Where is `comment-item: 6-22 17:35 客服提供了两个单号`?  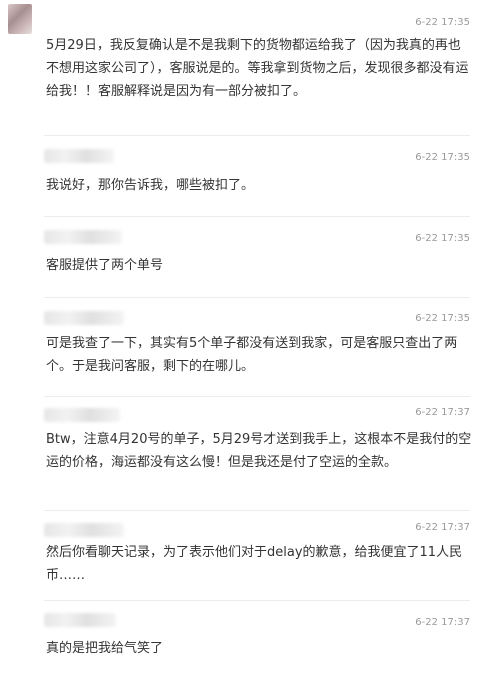 comment-item: 6-22 17:35 客服提供了两个单号 is located at coordinates (243, 257).